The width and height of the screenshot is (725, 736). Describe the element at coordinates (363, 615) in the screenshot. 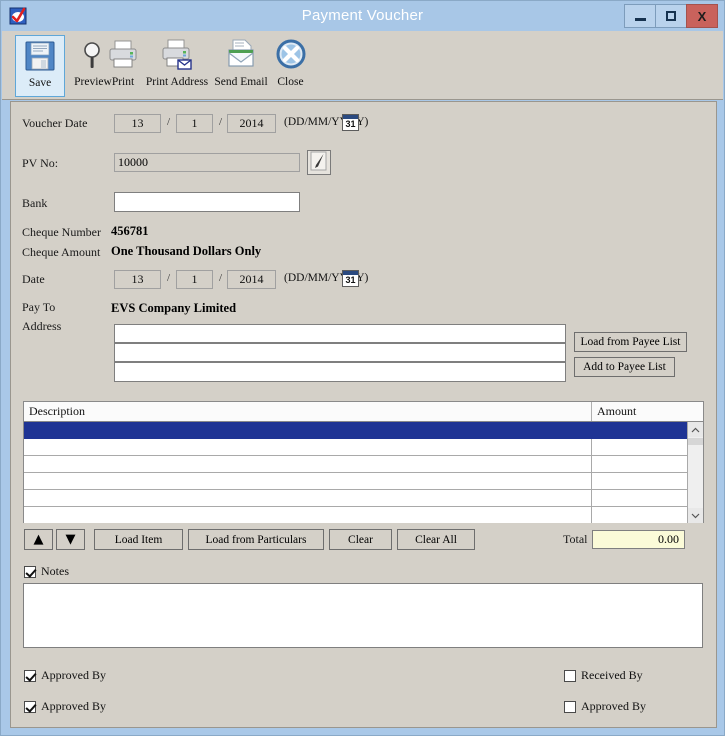

I see `notes-textarea` at that location.